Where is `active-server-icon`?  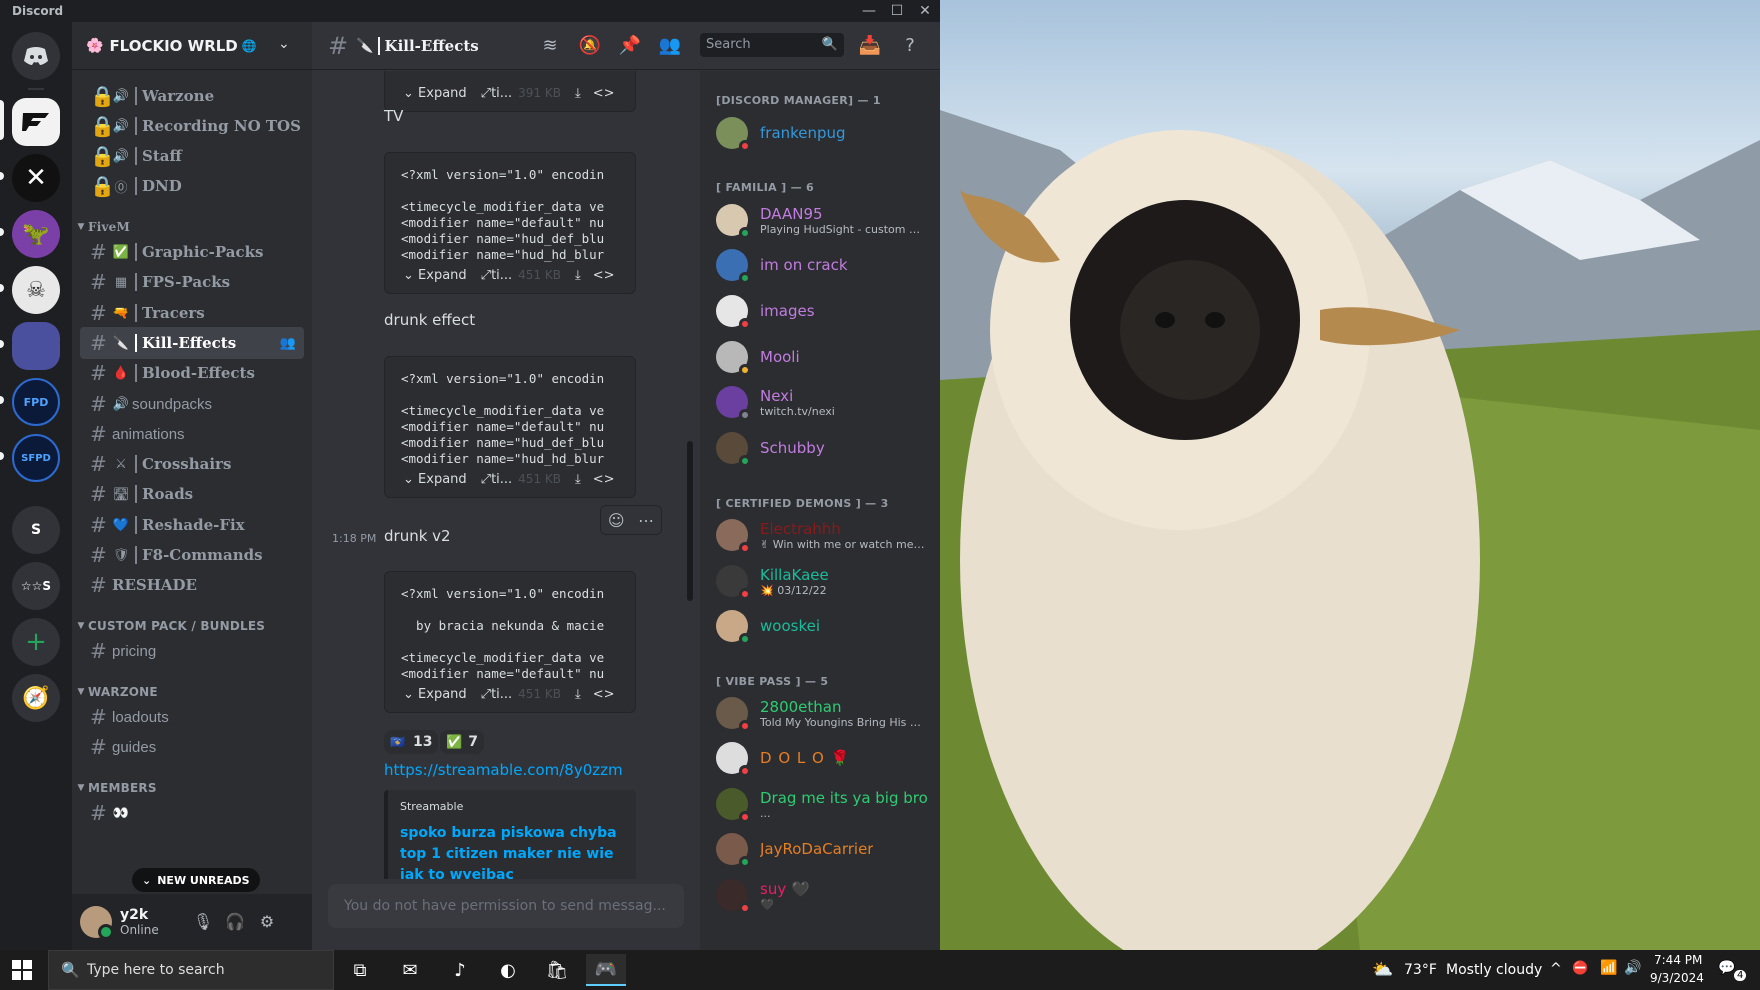 active-server-icon is located at coordinates (36, 122).